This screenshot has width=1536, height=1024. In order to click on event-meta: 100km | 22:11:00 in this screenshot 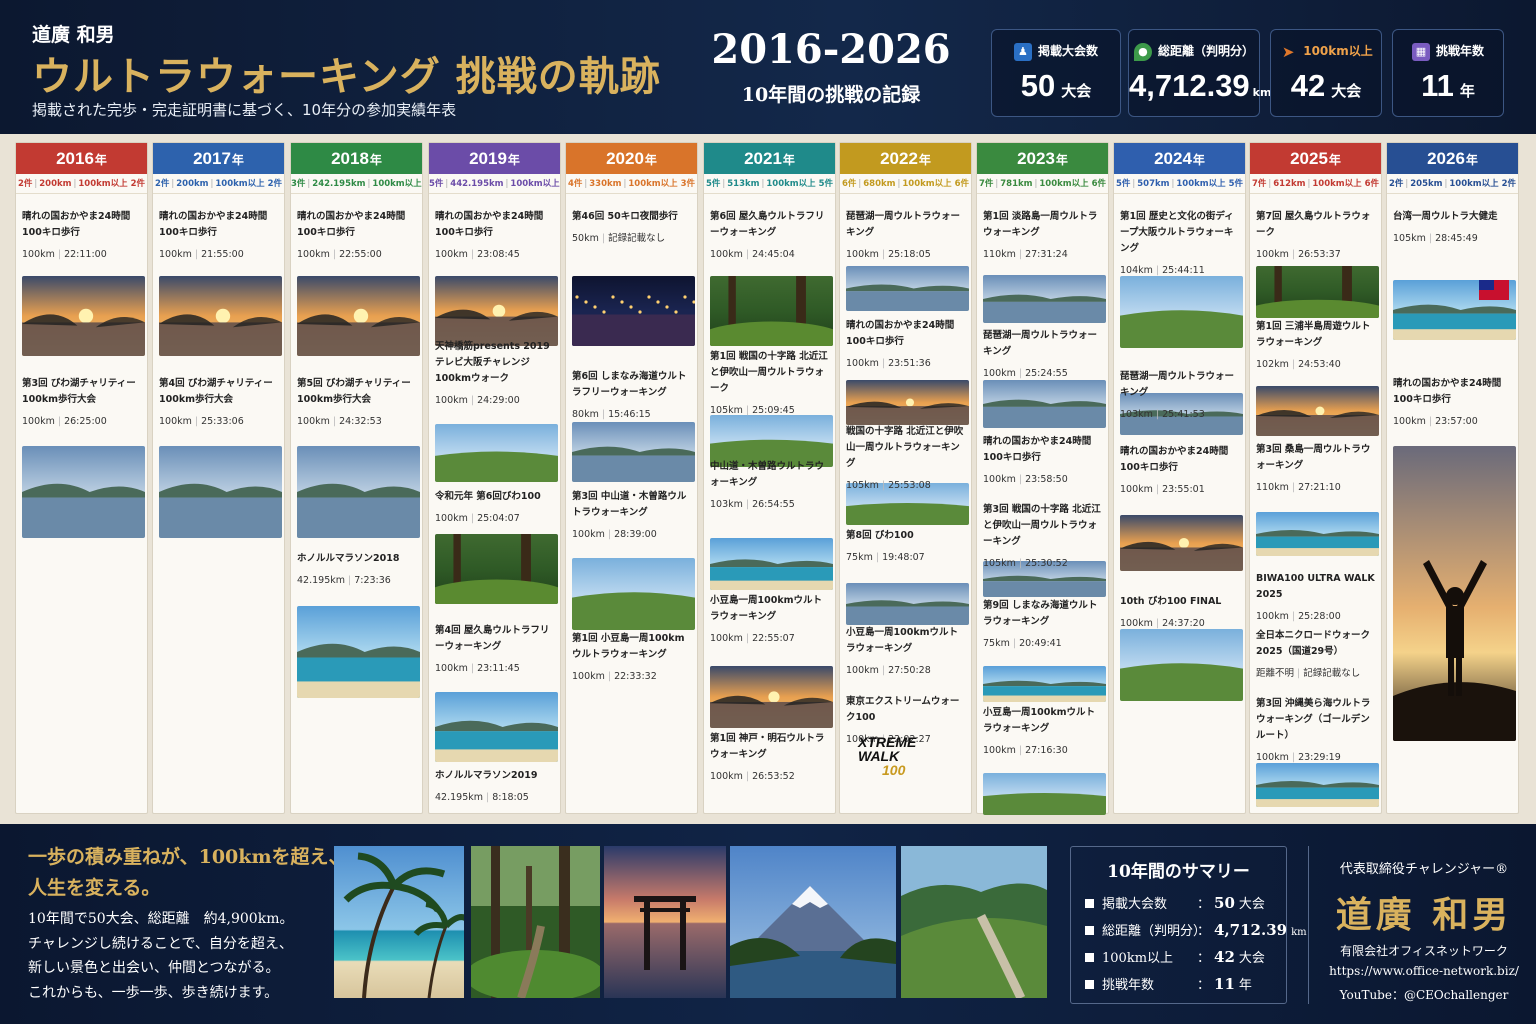, I will do `click(64, 254)`.